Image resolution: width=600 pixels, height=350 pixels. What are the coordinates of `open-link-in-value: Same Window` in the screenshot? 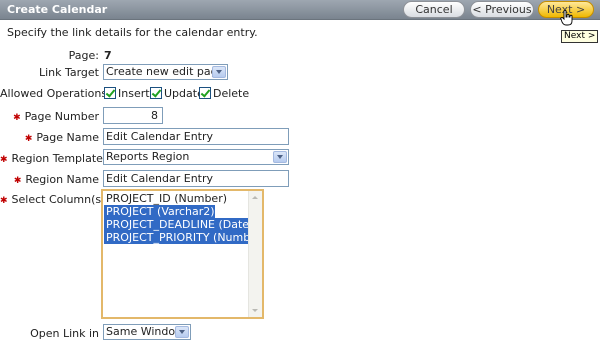 It's located at (145, 331).